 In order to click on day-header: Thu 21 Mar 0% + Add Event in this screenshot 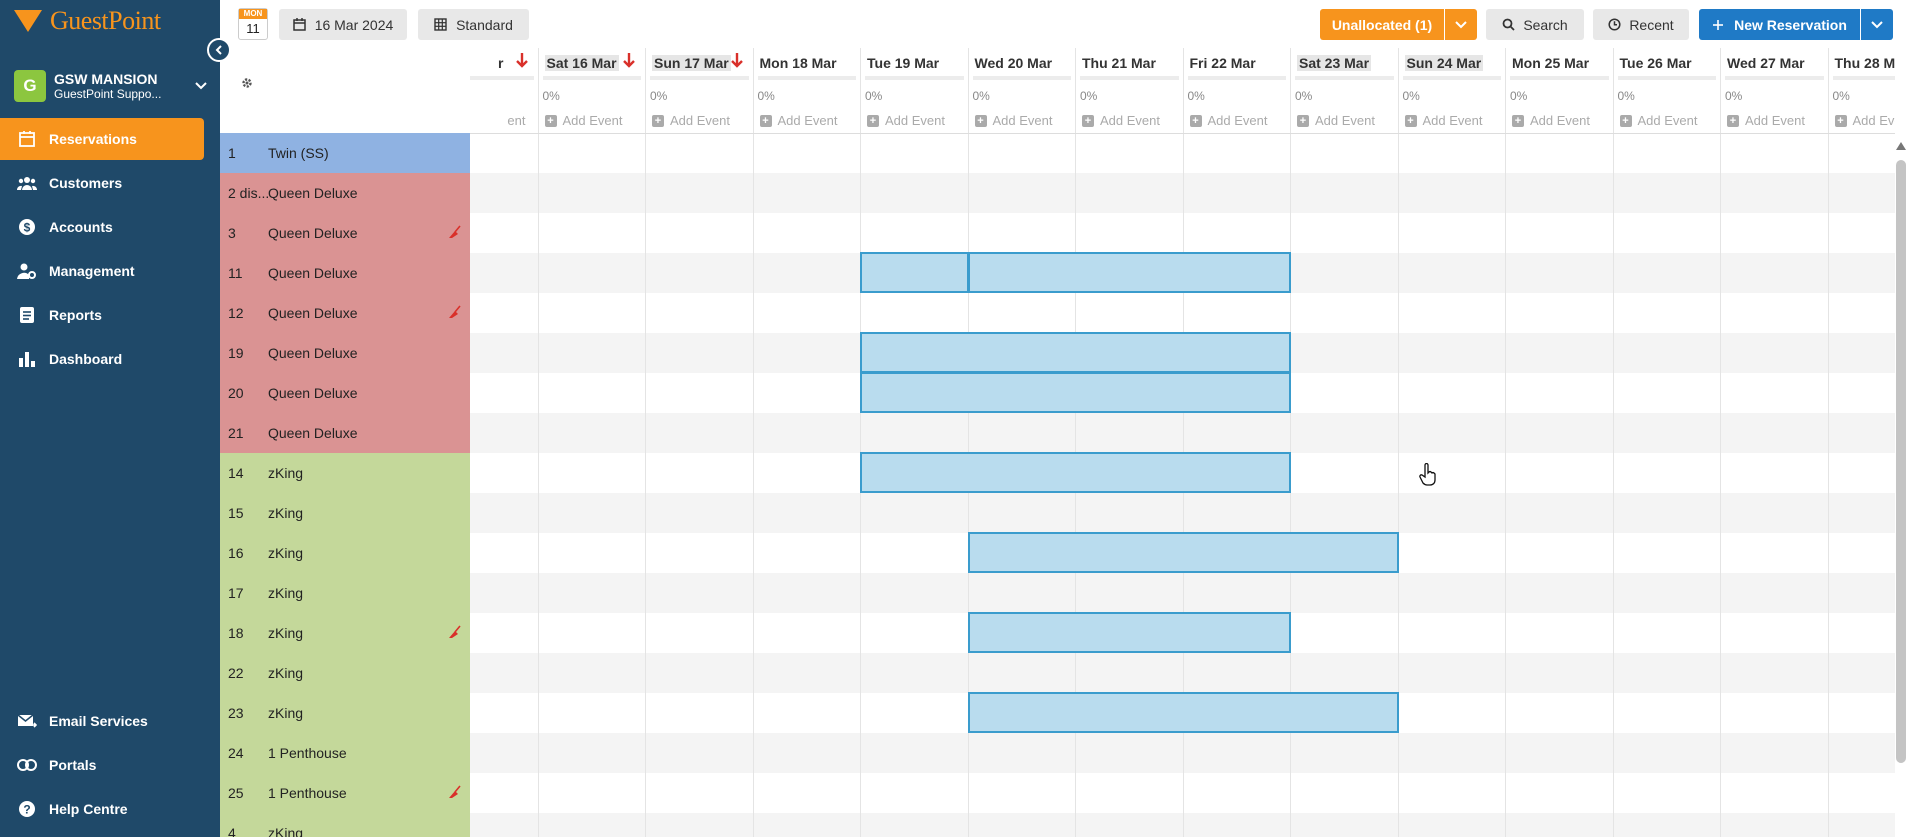, I will do `click(1129, 91)`.